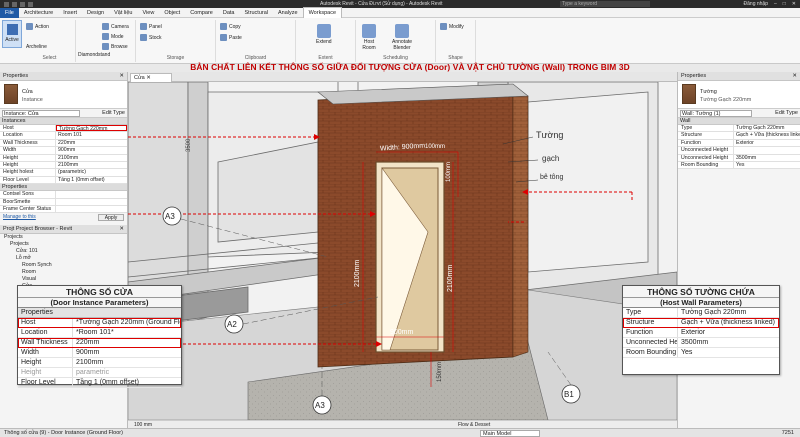 The width and height of the screenshot is (800, 437). I want to click on archeline-button: Archeline, so click(36, 47).